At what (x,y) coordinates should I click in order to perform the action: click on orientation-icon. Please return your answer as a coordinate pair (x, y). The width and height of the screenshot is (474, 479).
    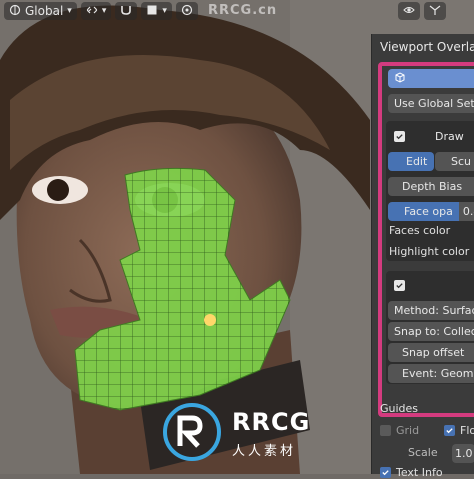
    Looking at the image, I should click on (15, 11).